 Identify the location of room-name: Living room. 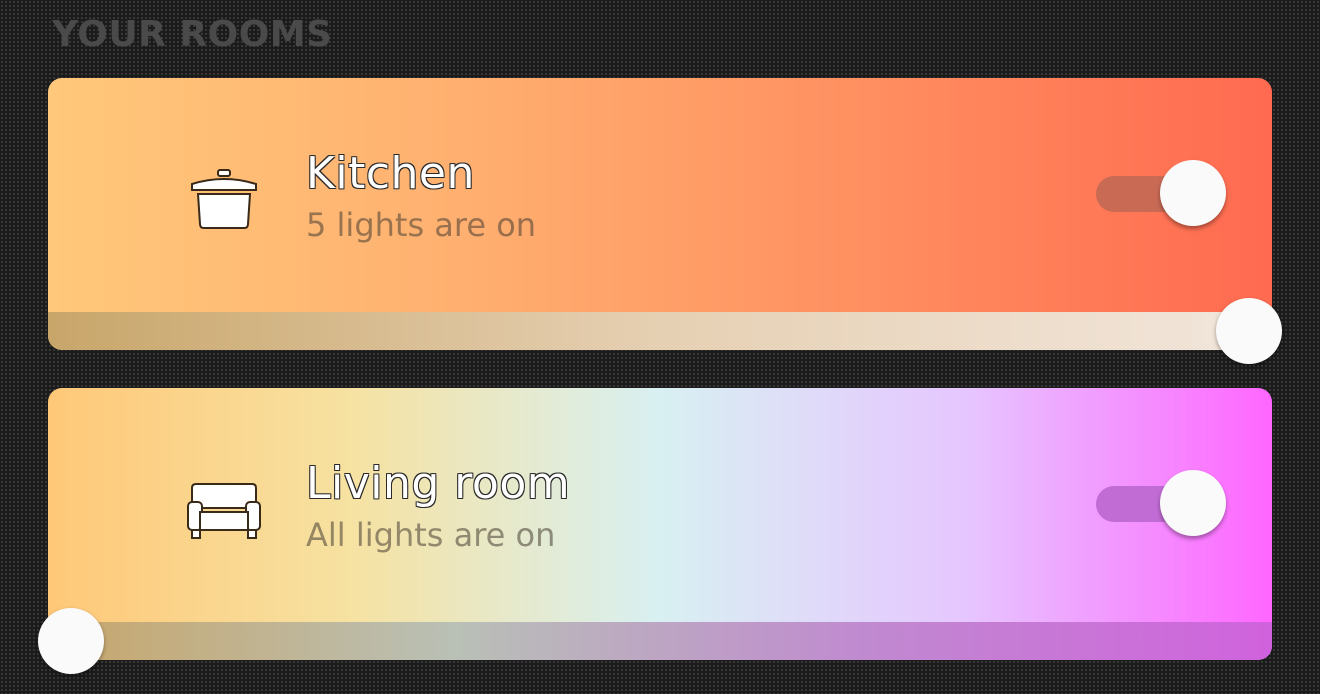
(438, 483).